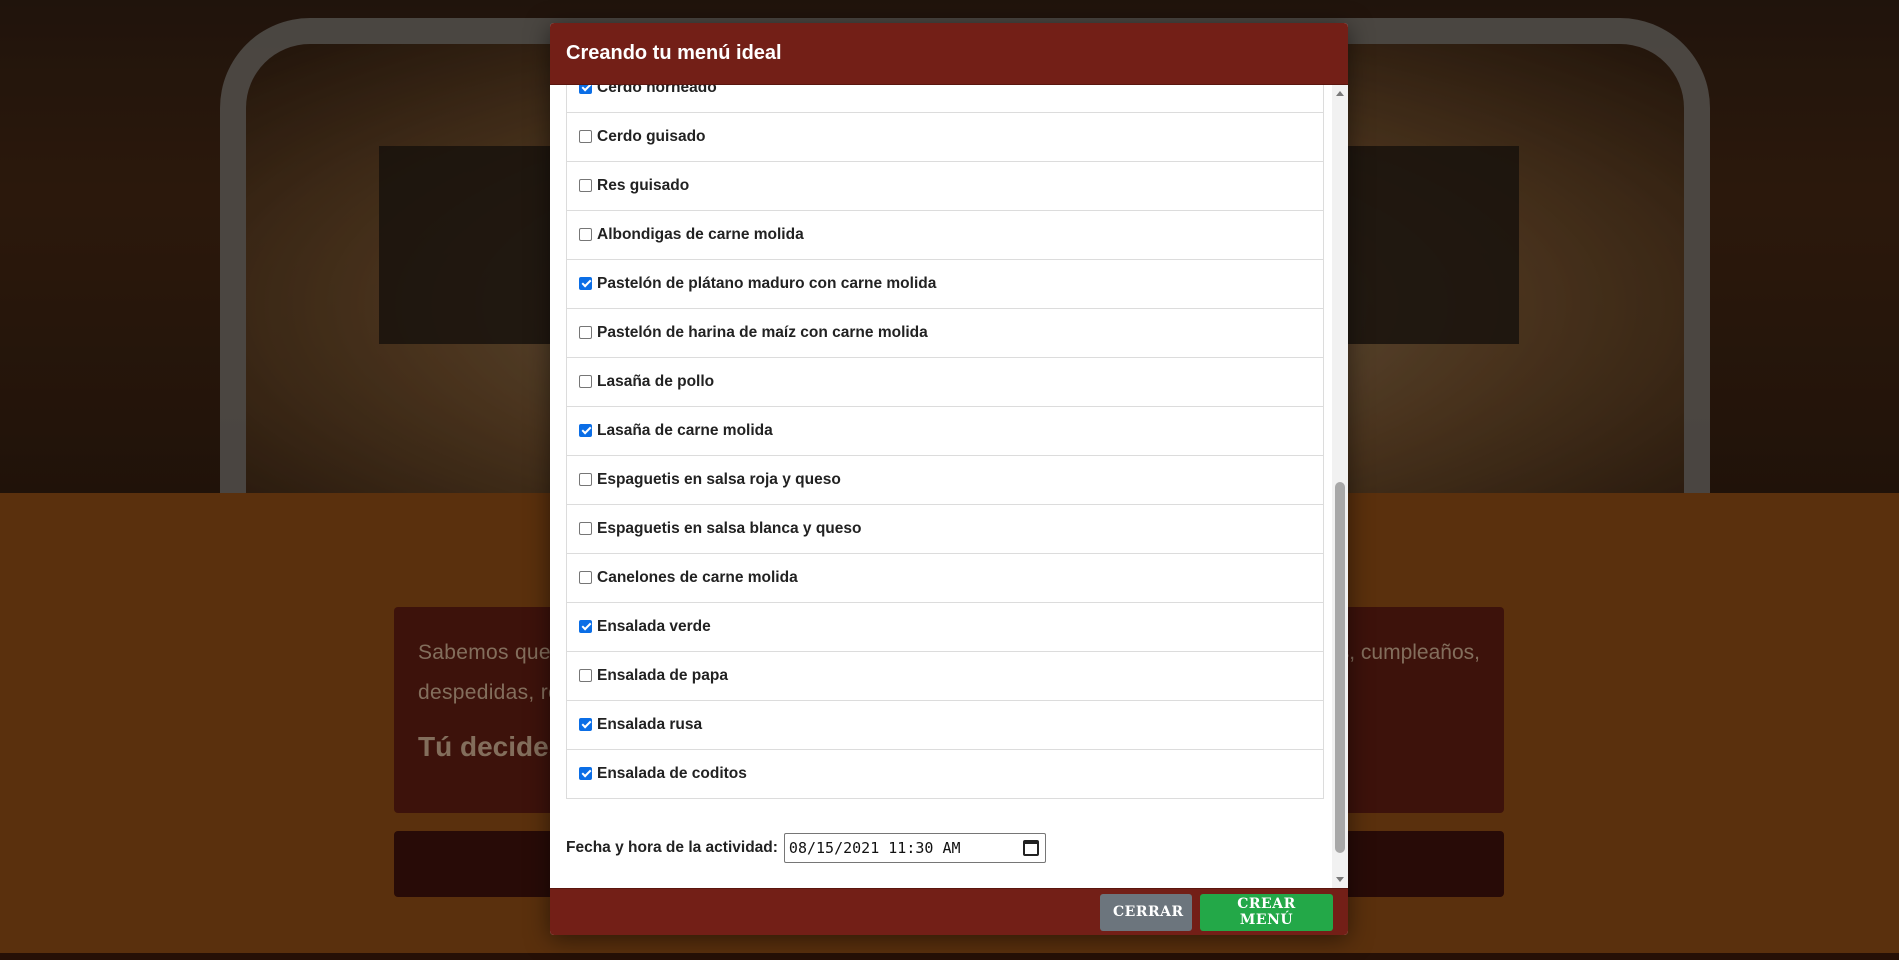 The height and width of the screenshot is (960, 1899). I want to click on activity-datetime-input: 08/15/2021 11:30 AM, so click(914, 848).